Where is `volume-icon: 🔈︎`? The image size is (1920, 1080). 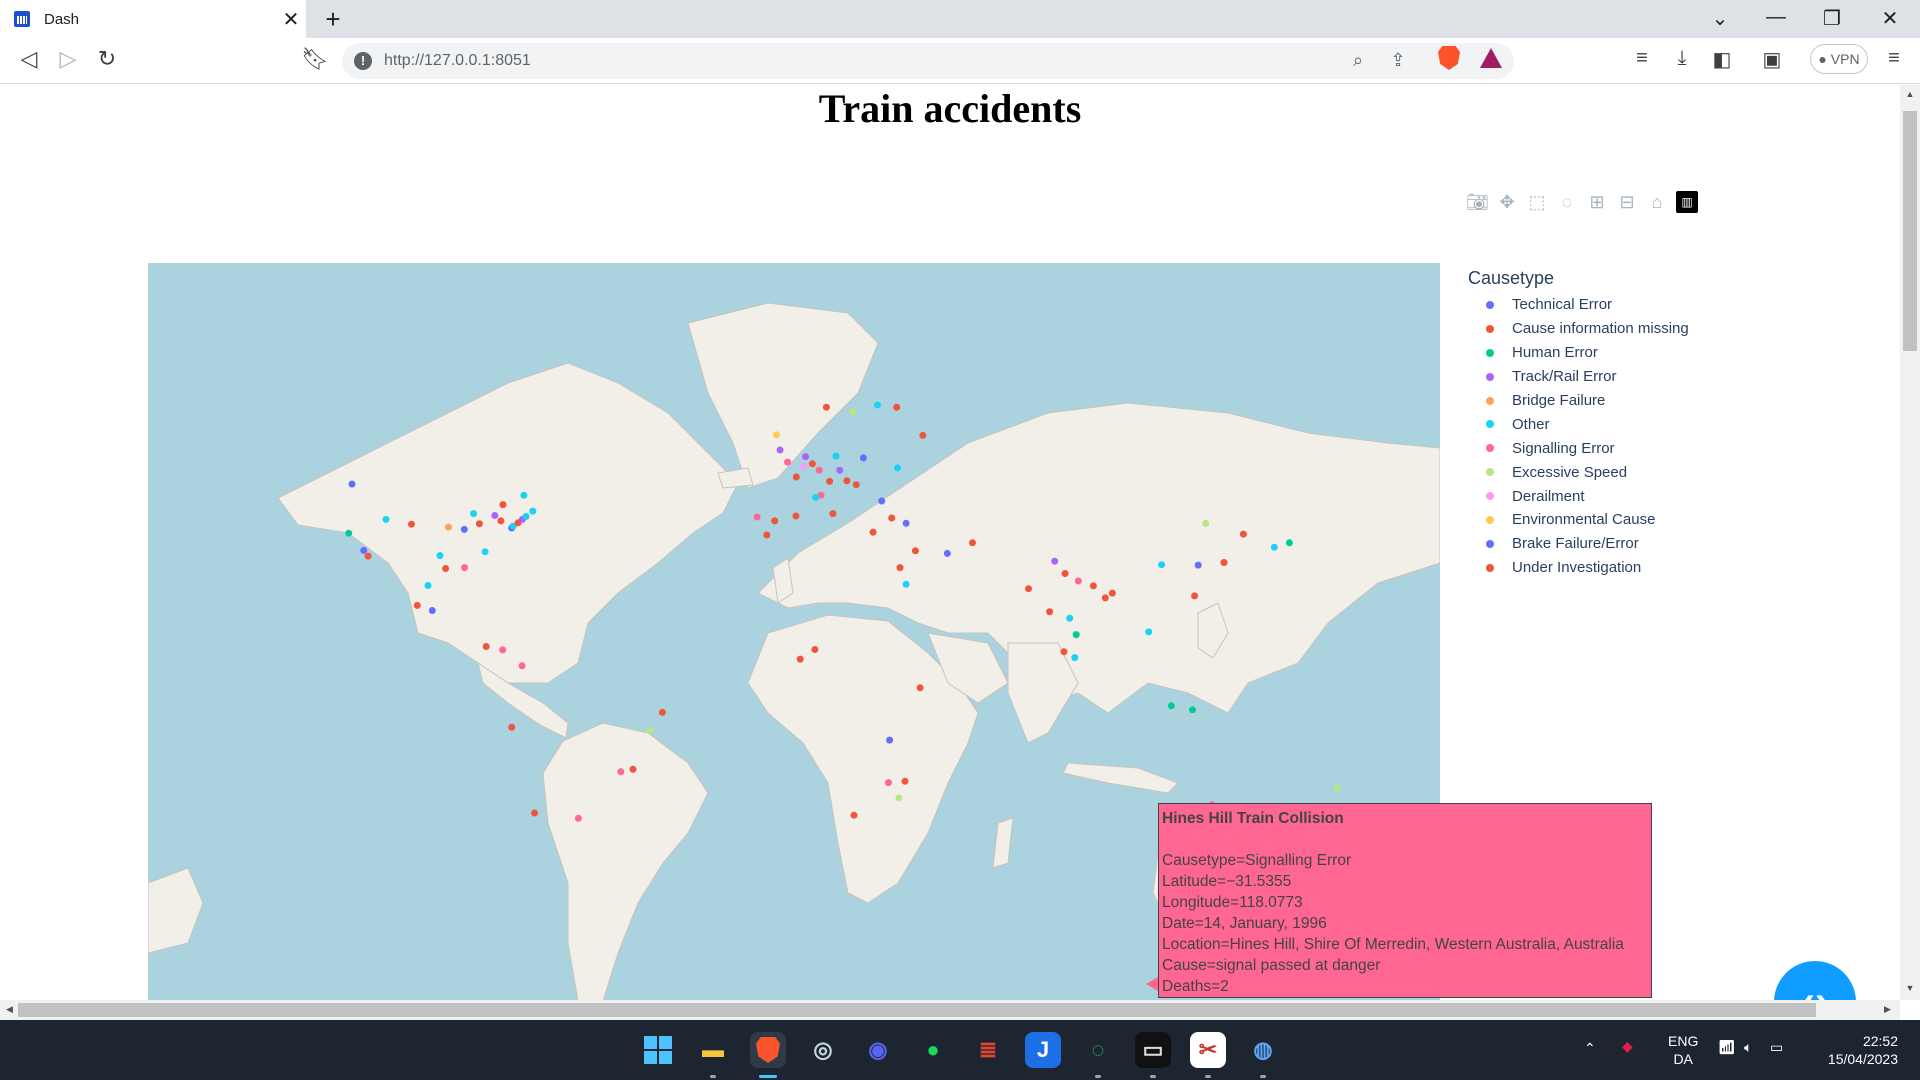 volume-icon: 🔈︎ is located at coordinates (1748, 1047).